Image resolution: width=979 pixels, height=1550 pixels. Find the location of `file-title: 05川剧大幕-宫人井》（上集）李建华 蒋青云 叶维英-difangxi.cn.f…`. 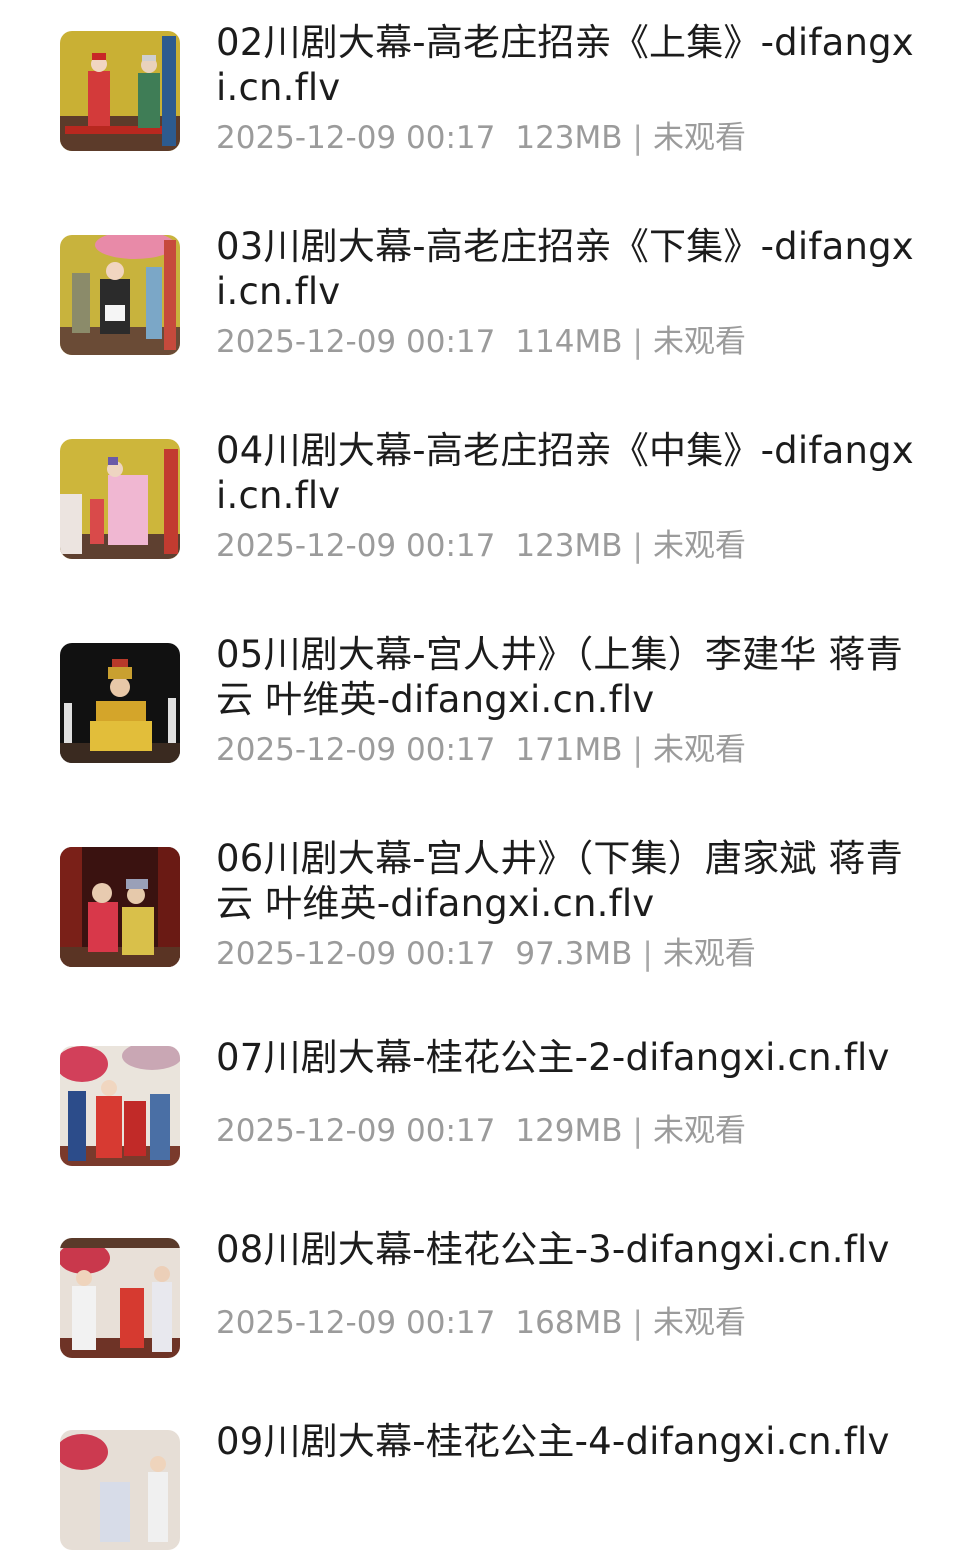

file-title: 05川剧大幕-宫人井》（上集）李建华 蒋青云 叶维英-difangxi.cn.f… is located at coordinates (572, 677).